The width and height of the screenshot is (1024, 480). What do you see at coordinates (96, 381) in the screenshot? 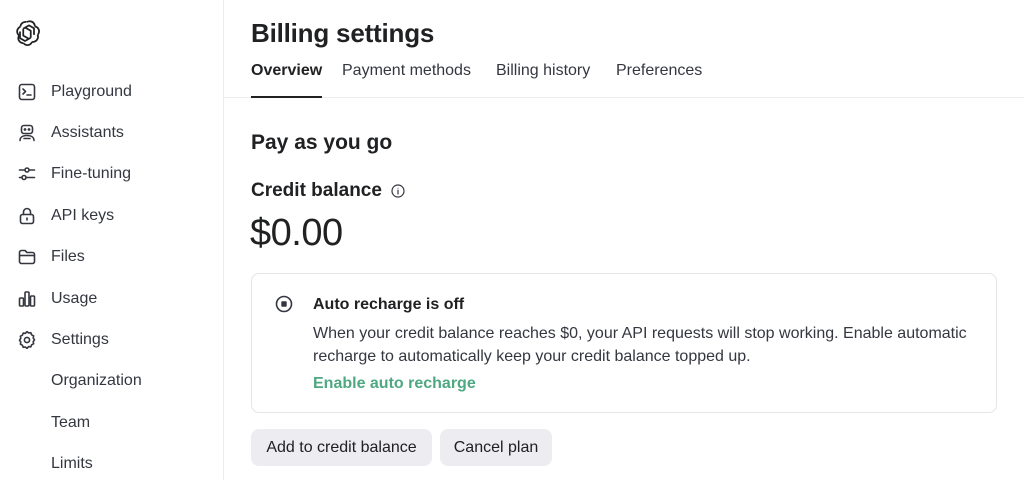
I see `sidebar-item-label: Organization` at bounding box center [96, 381].